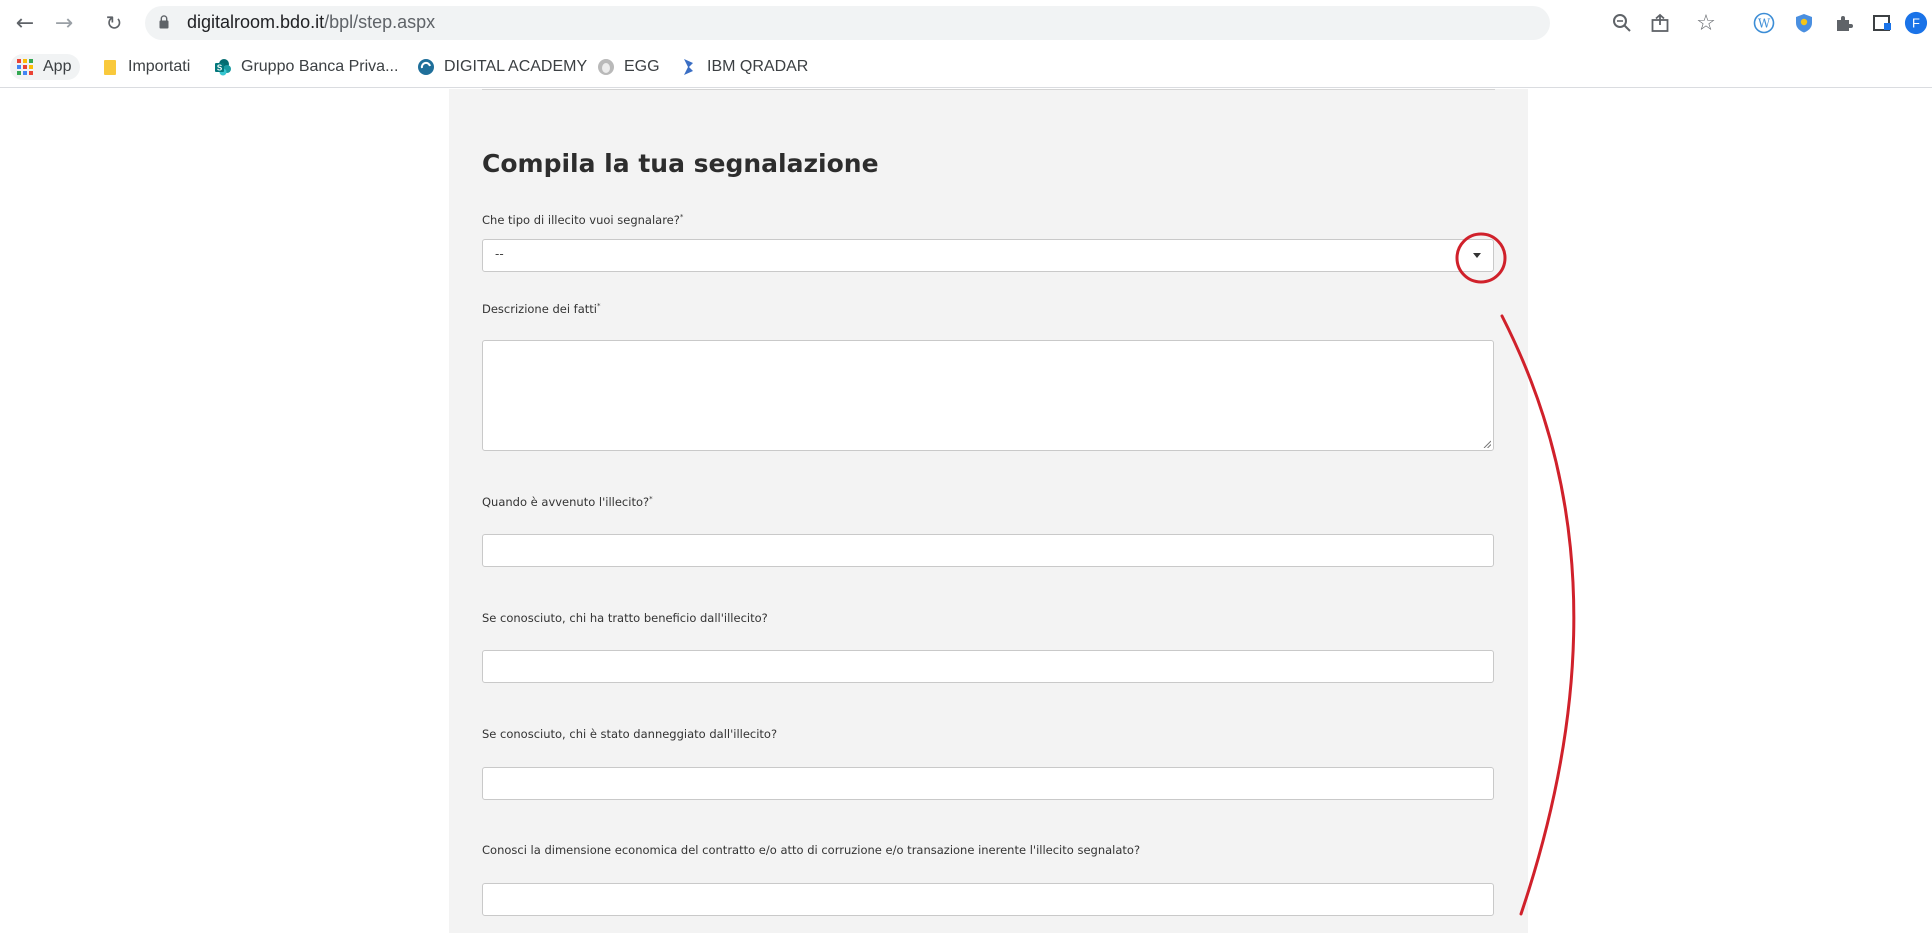 The height and width of the screenshot is (933, 1932). What do you see at coordinates (988, 395) in the screenshot?
I see `descrizione-textarea` at bounding box center [988, 395].